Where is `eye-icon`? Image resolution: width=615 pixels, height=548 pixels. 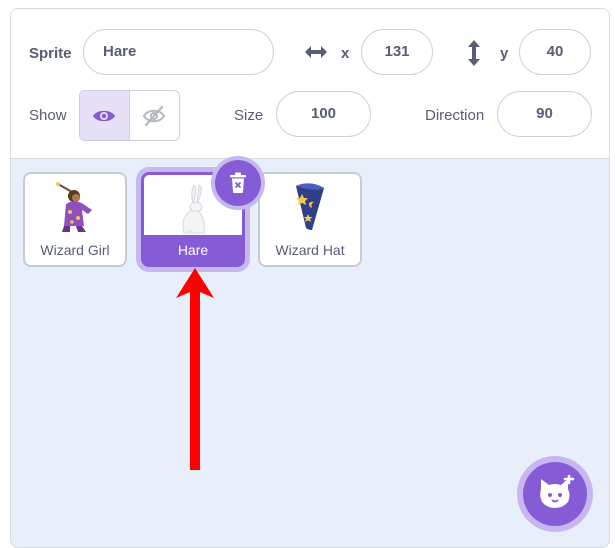
eye-icon is located at coordinates (104, 115).